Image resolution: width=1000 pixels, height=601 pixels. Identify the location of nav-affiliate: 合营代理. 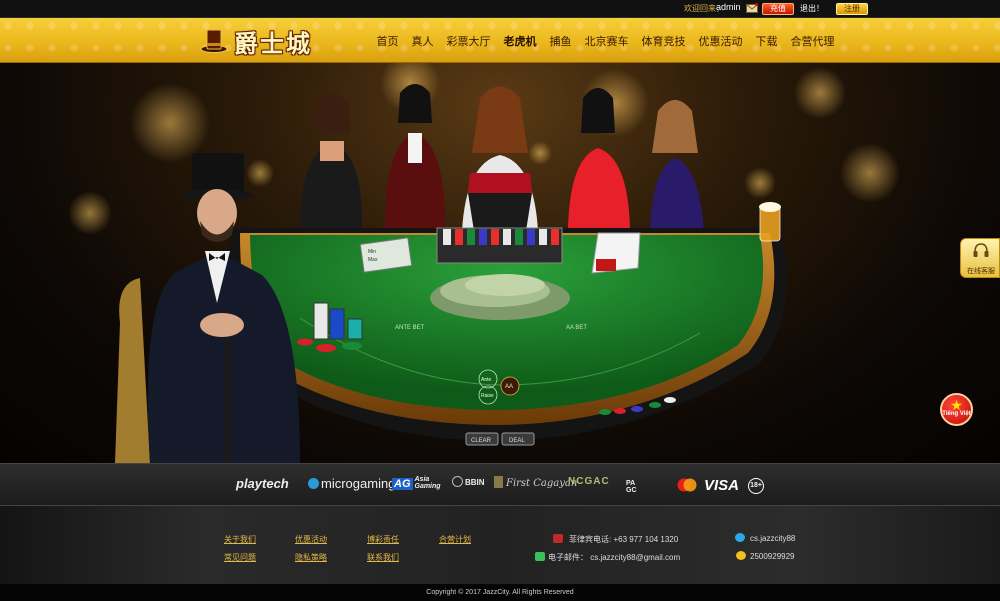
(812, 41).